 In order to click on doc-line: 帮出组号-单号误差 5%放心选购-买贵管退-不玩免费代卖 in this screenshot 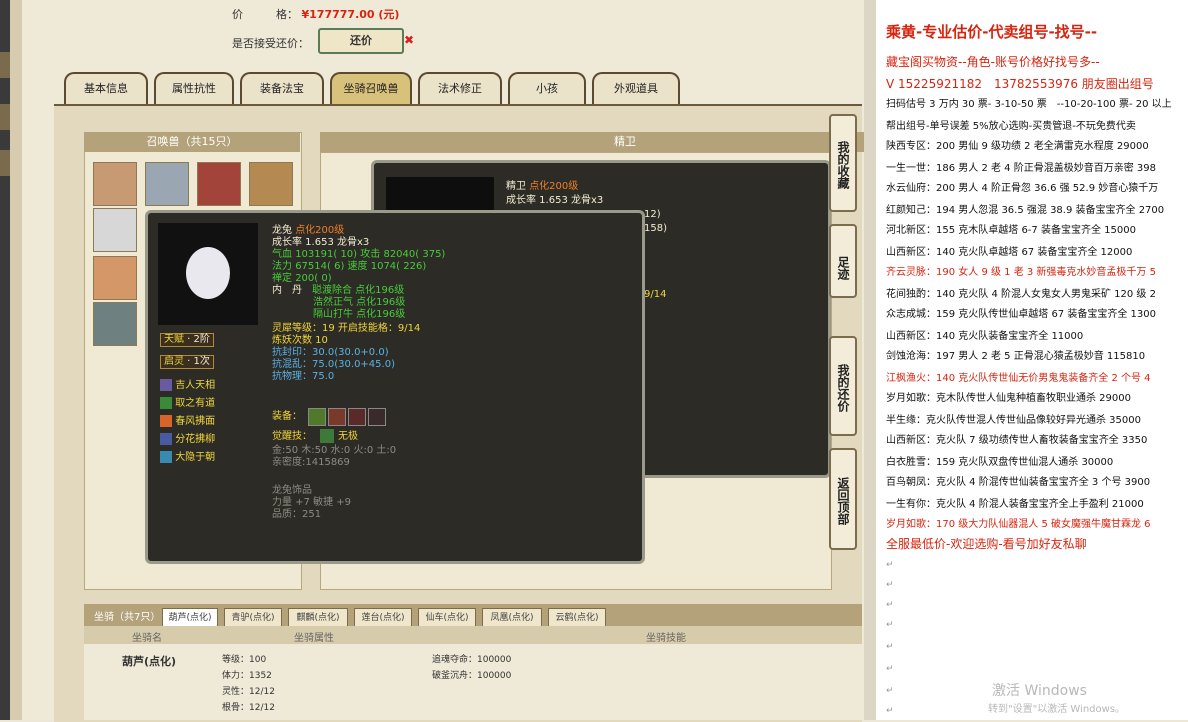, I will do `click(1011, 126)`.